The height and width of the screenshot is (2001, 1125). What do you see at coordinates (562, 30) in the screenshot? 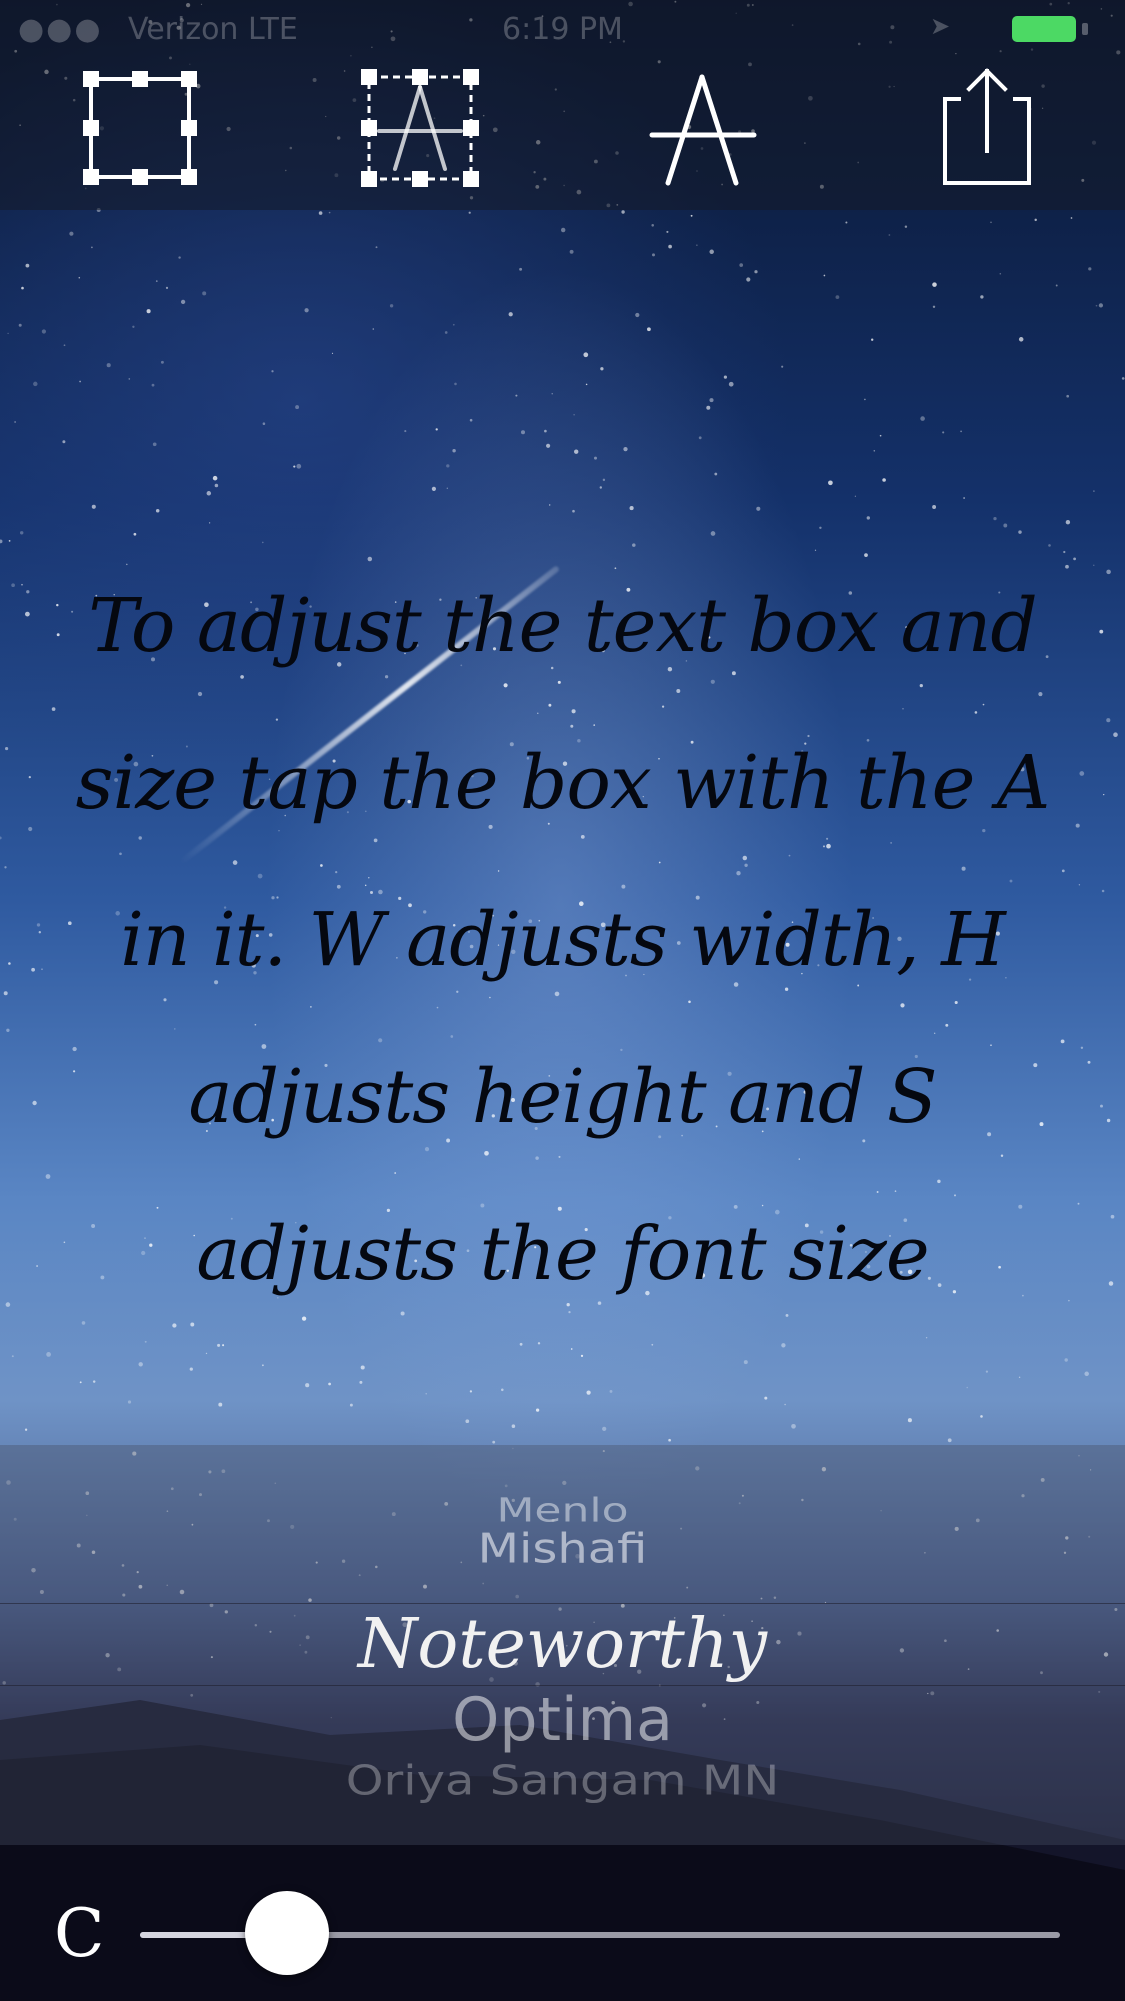
I see `status-bar: ●●● Verizon LTE 6:19 PM ➤` at bounding box center [562, 30].